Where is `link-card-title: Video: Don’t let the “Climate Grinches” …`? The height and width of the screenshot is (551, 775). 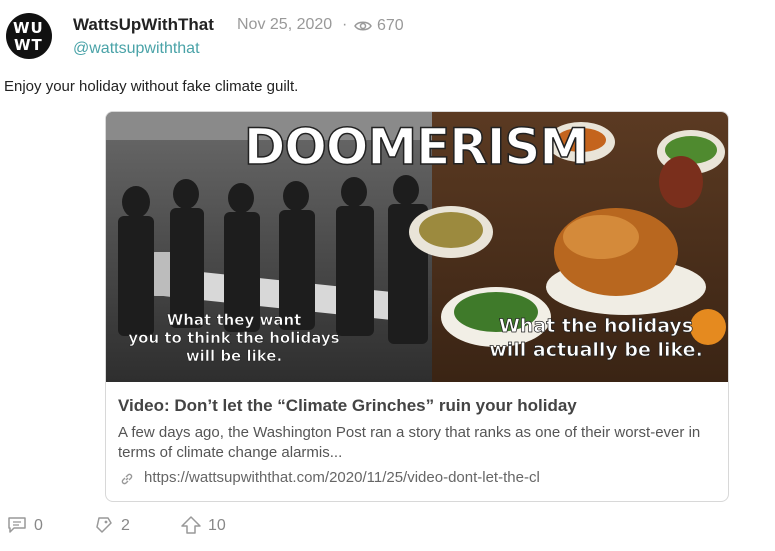 link-card-title: Video: Don’t let the “Climate Grinches” … is located at coordinates (347, 406).